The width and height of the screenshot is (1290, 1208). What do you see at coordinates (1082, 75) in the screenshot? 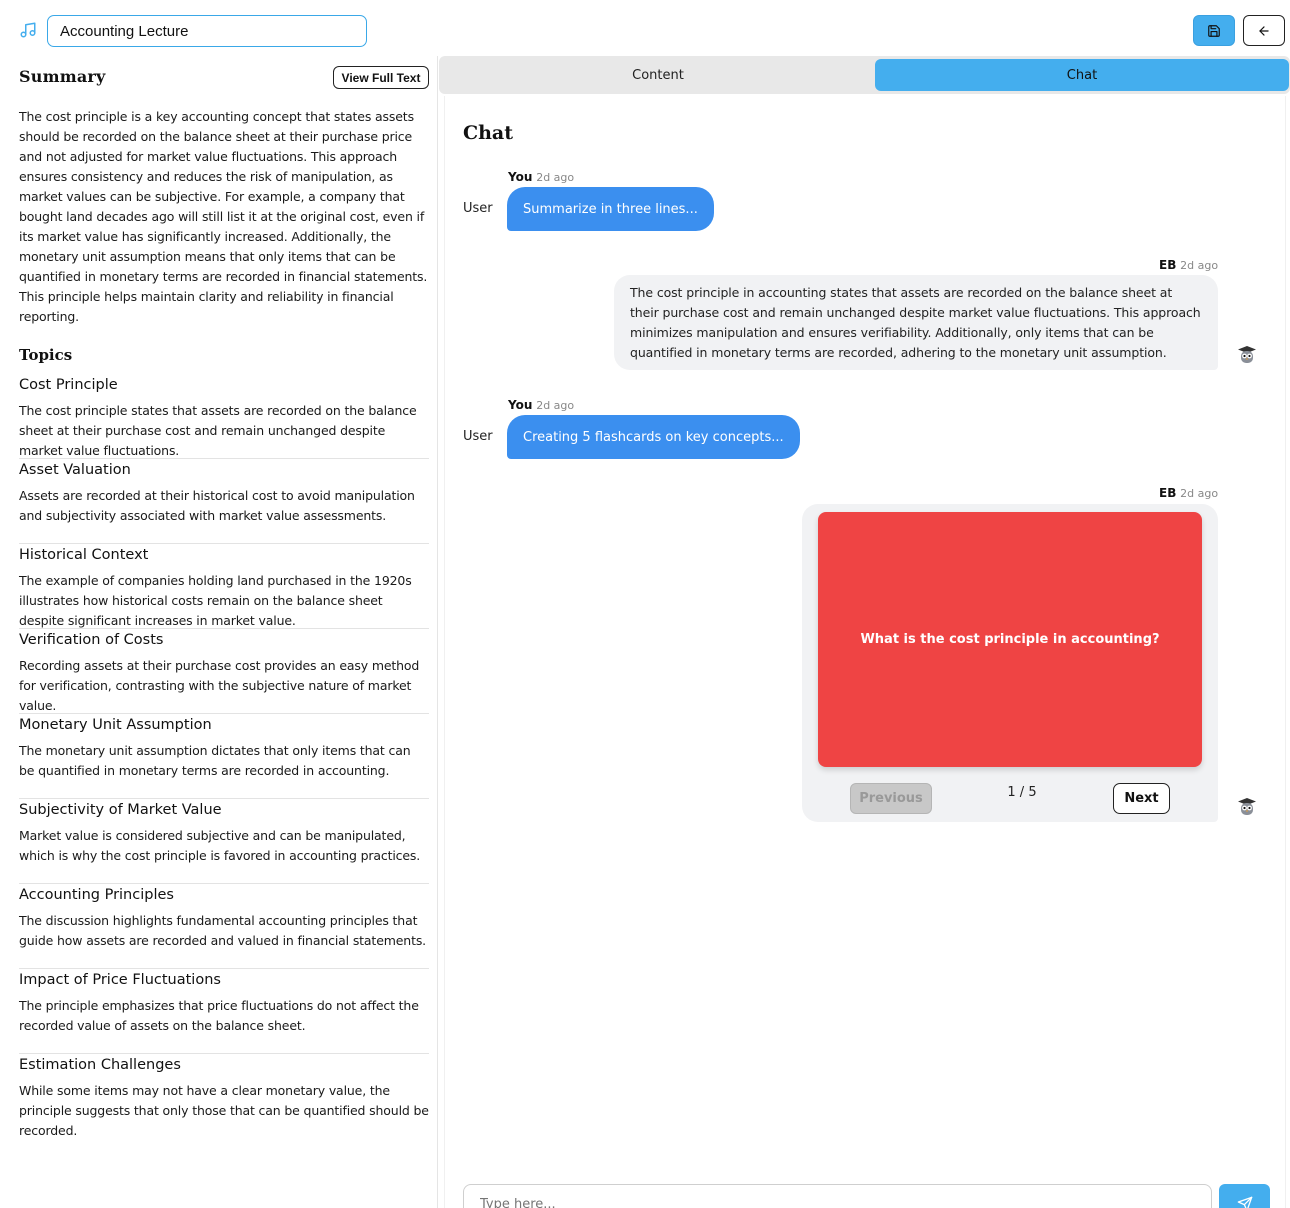
I see `tab-chat: Chat` at bounding box center [1082, 75].